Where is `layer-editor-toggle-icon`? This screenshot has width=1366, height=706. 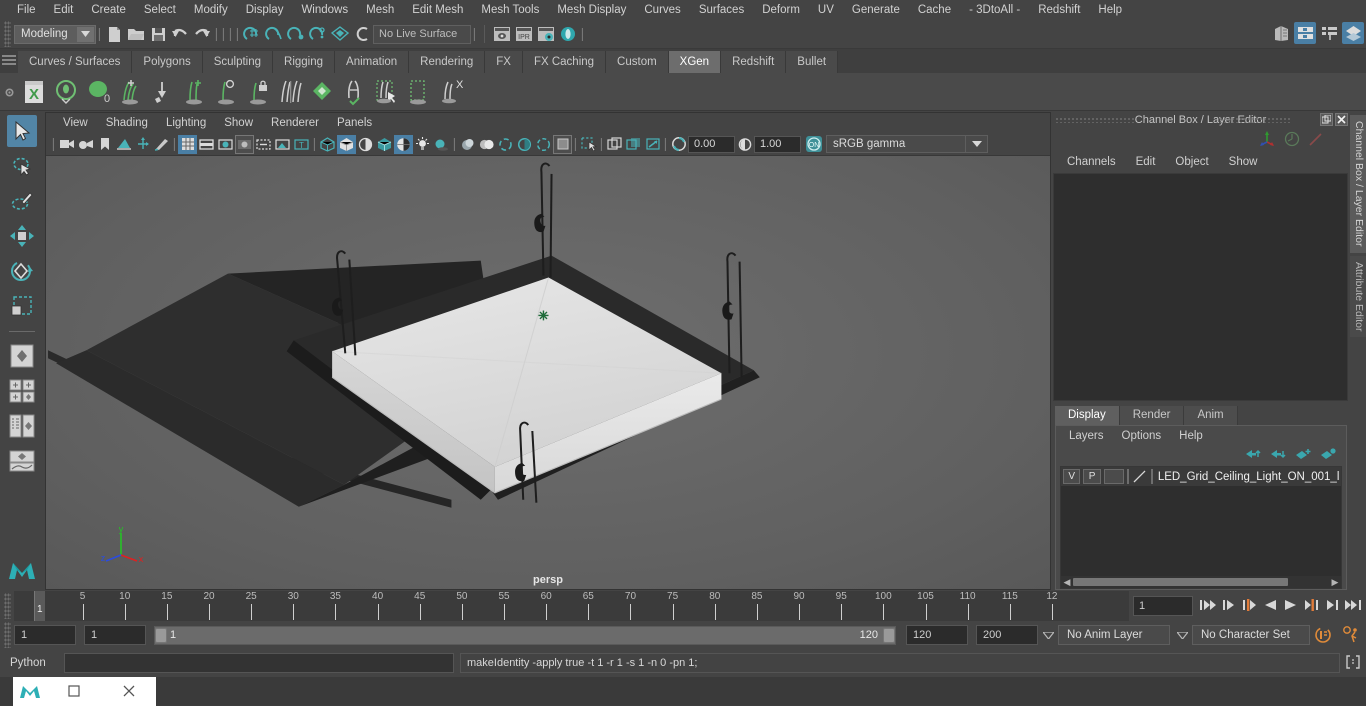 layer-editor-toggle-icon is located at coordinates (1353, 33).